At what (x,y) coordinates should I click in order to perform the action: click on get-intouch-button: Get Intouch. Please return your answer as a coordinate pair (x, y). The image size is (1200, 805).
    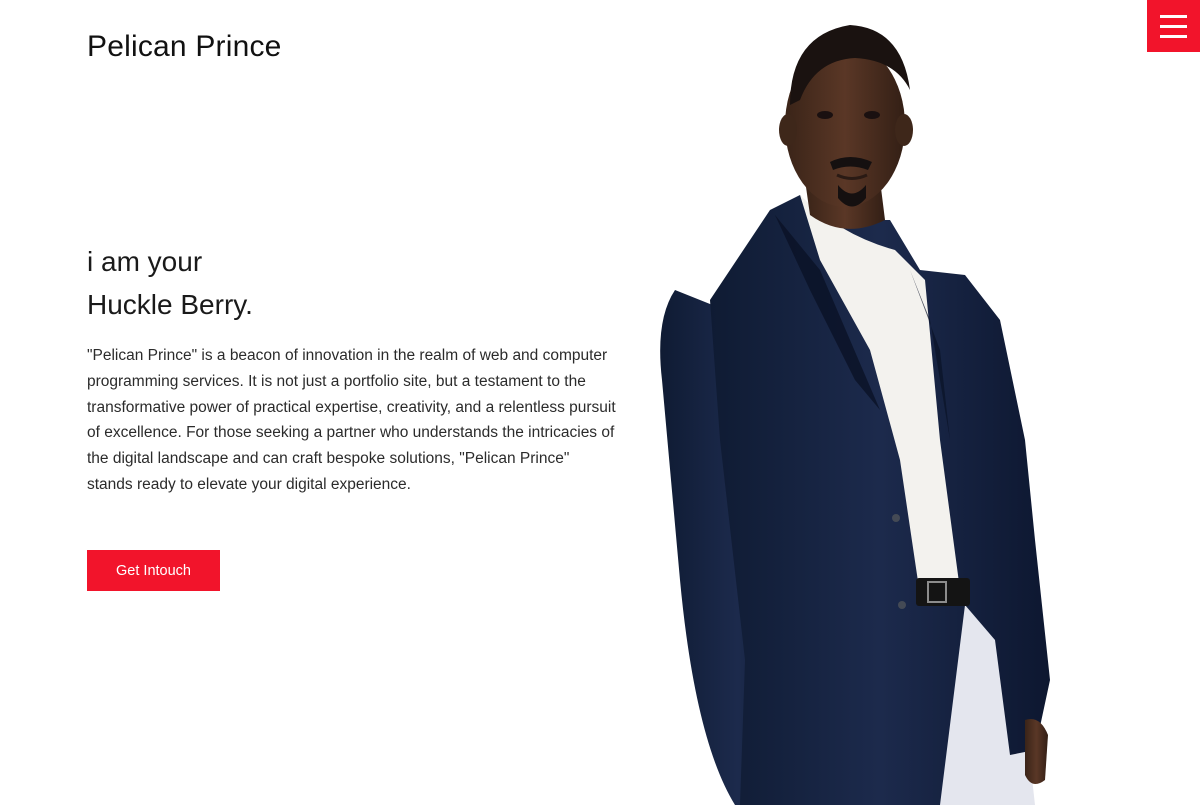
    Looking at the image, I should click on (153, 570).